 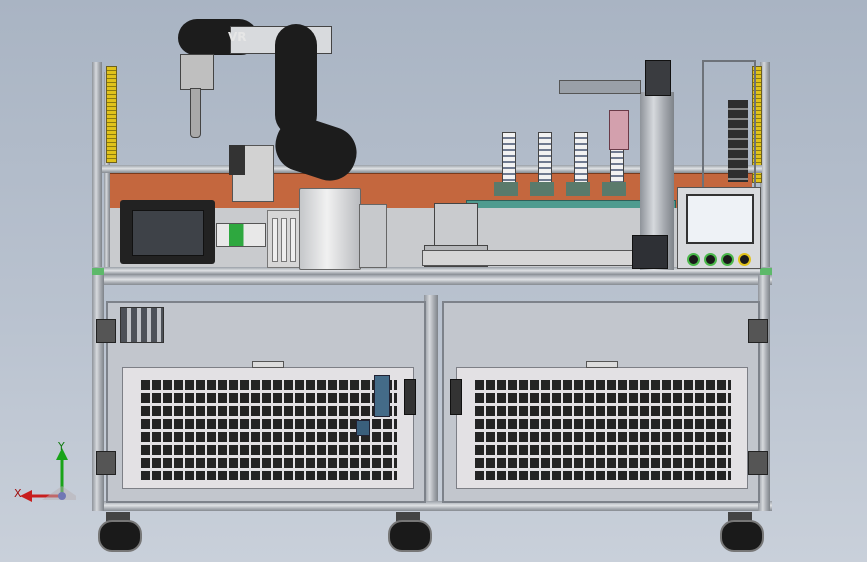 I want to click on door-handle-top-right, so click(x=602, y=364).